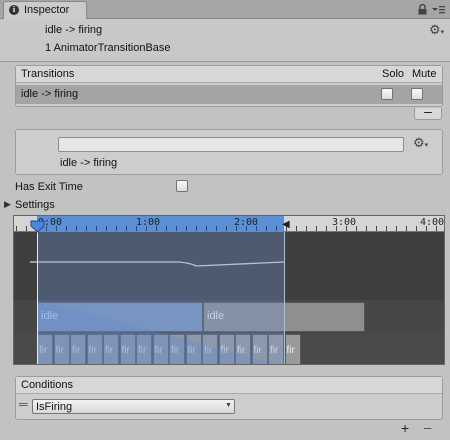  I want to click on remove-condition-button: –, so click(427, 427).